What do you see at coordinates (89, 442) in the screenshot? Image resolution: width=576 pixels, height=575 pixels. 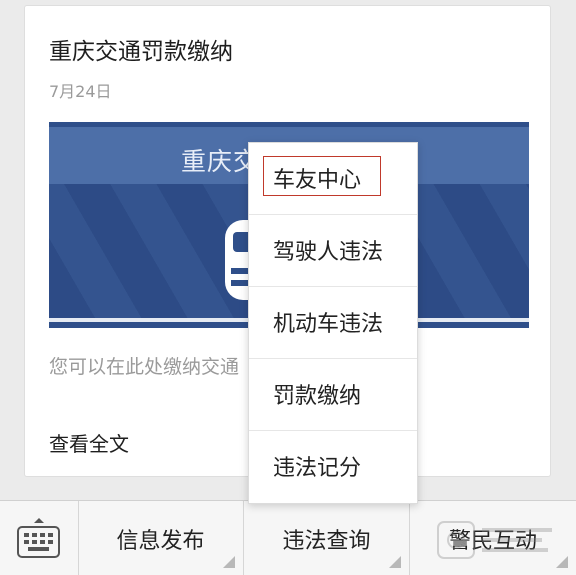 I see `read-full-article-link: 查看全文` at bounding box center [89, 442].